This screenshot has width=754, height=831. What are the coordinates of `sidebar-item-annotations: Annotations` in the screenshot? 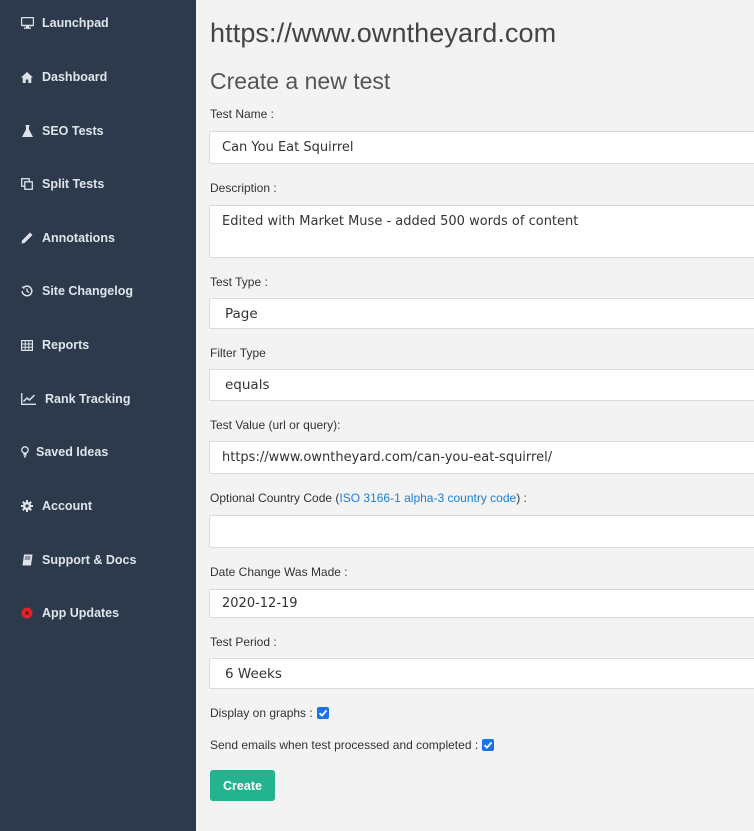 It's located at (67, 238).